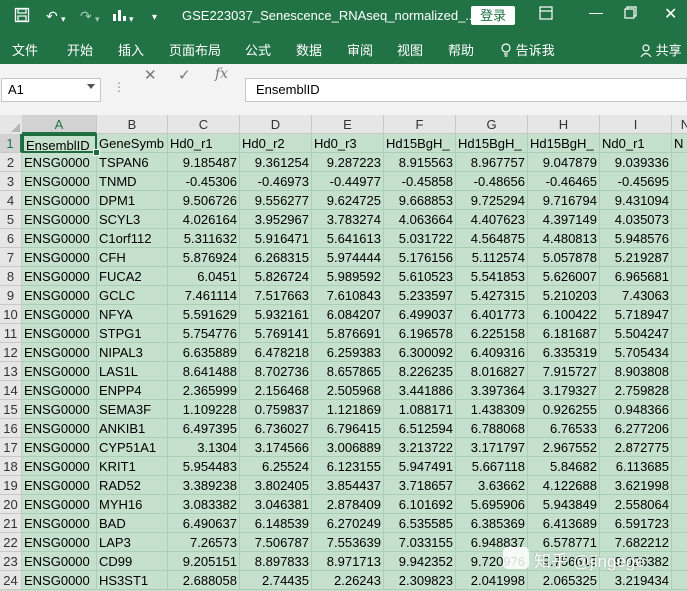  I want to click on column-header-h: H, so click(564, 124).